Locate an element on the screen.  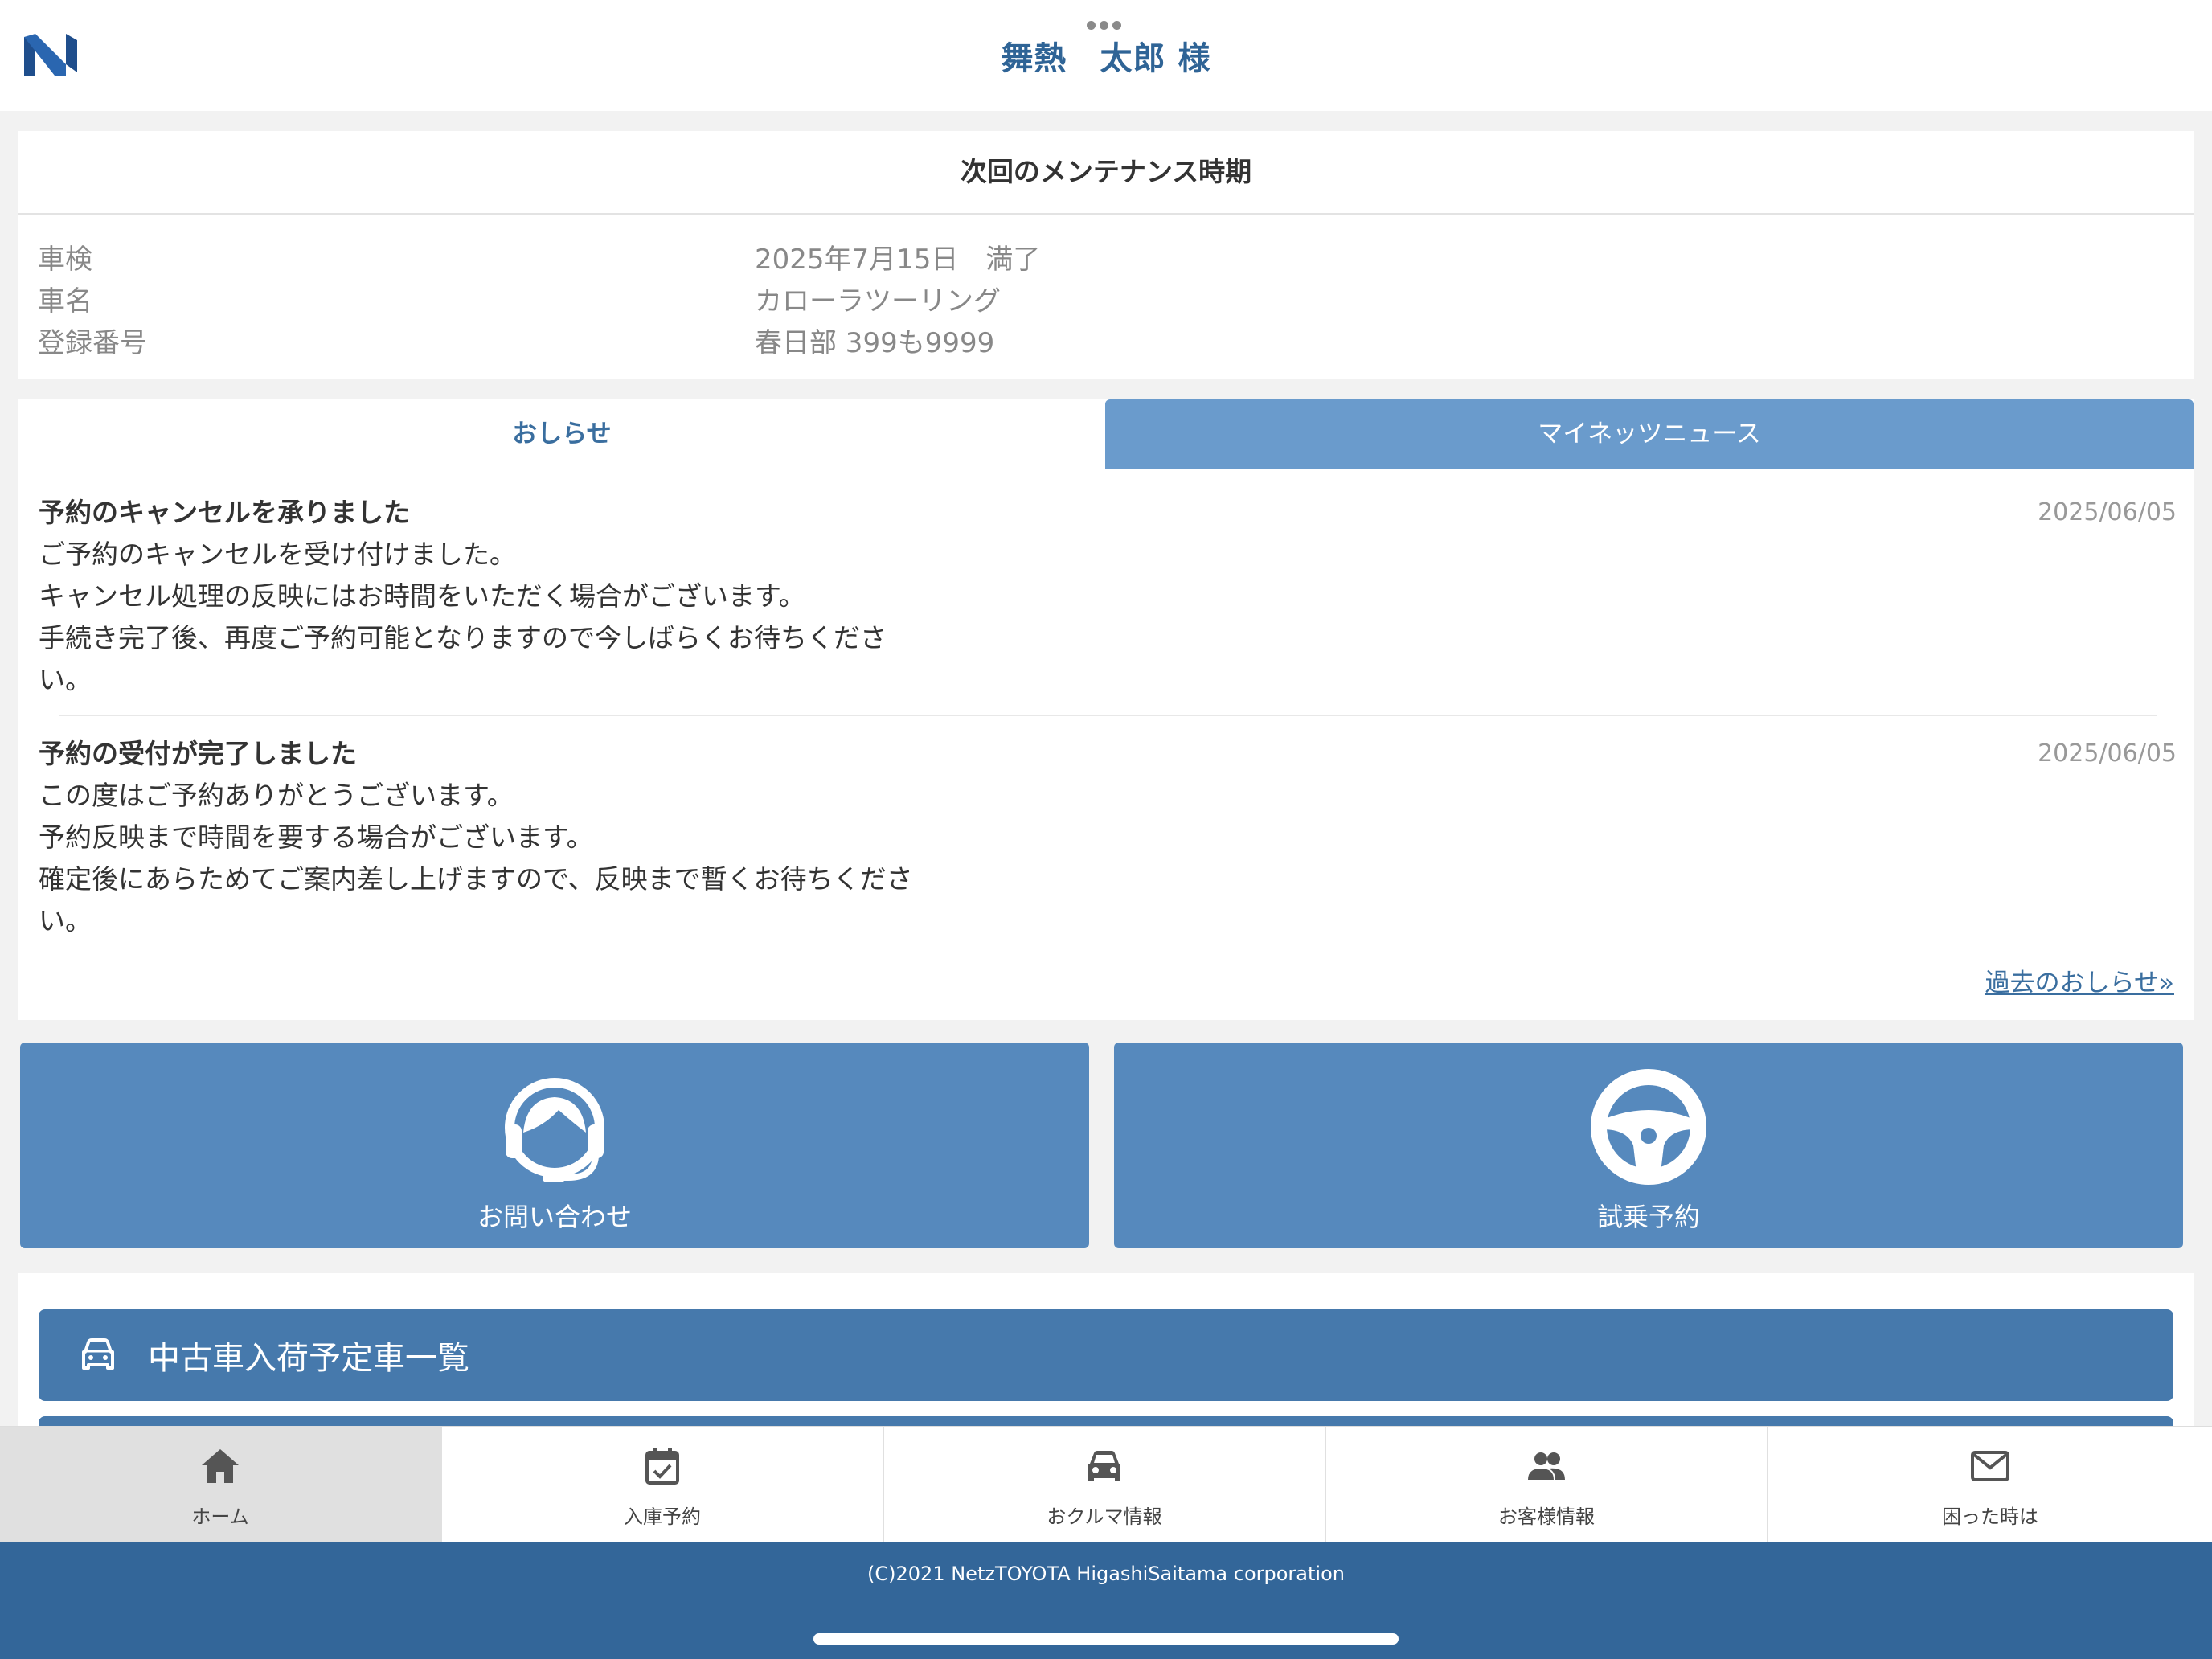
nav-customer-info: お客様情報 is located at coordinates (1547, 1484).